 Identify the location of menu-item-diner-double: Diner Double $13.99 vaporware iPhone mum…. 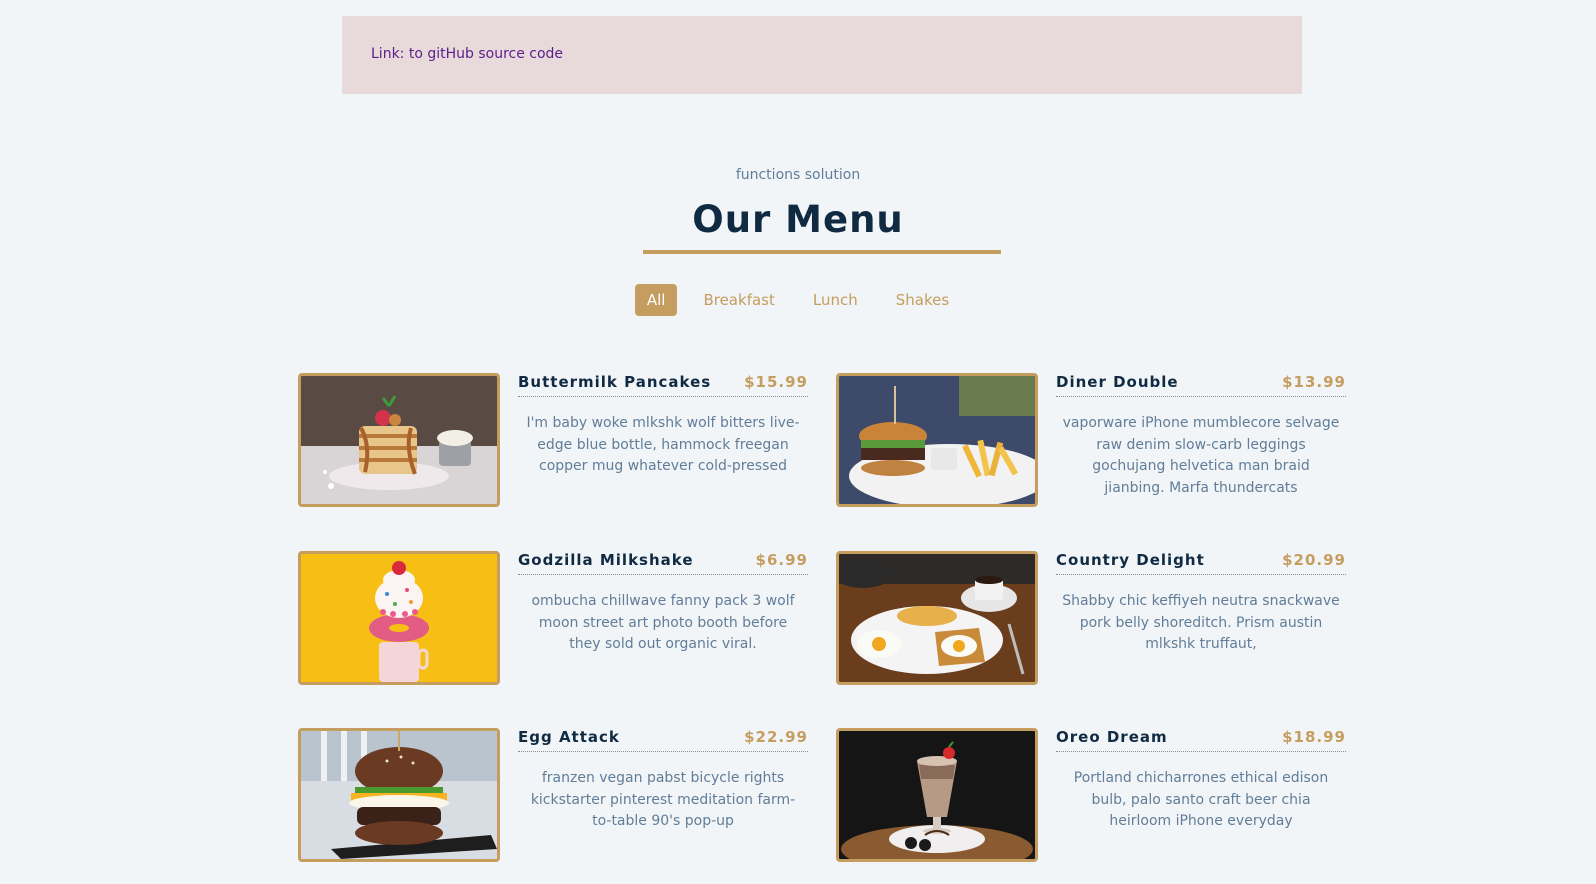
(1091, 440).